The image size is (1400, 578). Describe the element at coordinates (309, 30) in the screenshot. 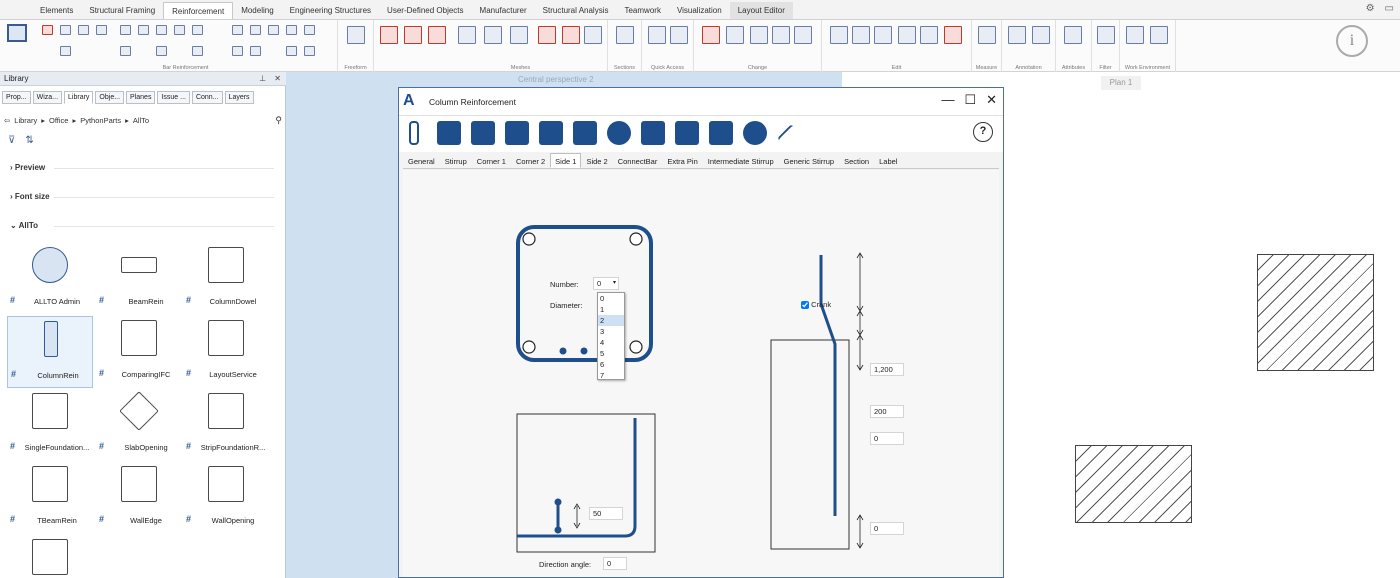

I see `bar-extend-icon` at that location.